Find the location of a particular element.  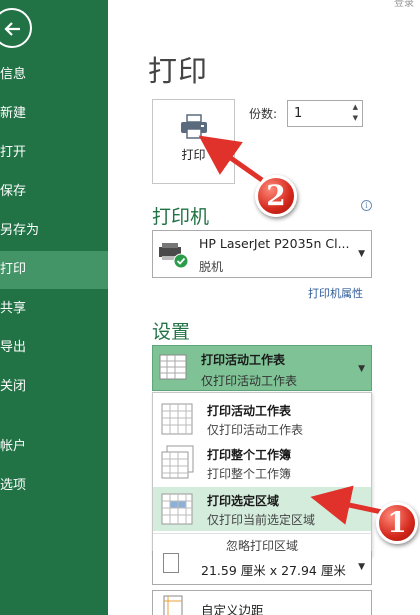

annotation-badge-2: 2 is located at coordinates (276, 196).